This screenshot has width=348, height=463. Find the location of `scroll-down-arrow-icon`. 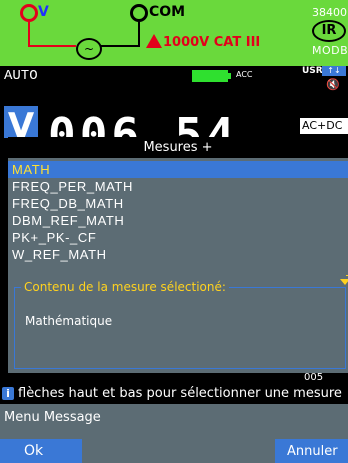

scroll-down-arrow-icon is located at coordinates (344, 282).